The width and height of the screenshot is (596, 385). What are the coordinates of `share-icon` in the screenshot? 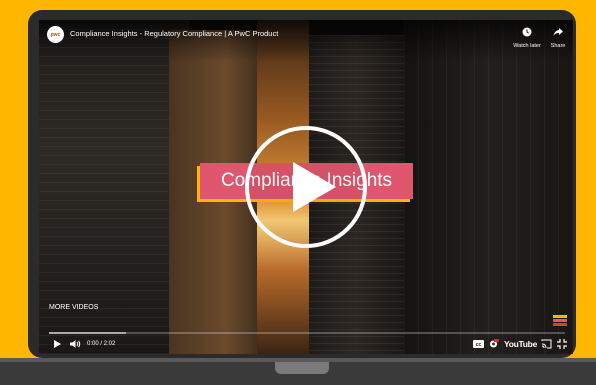 It's located at (558, 32).